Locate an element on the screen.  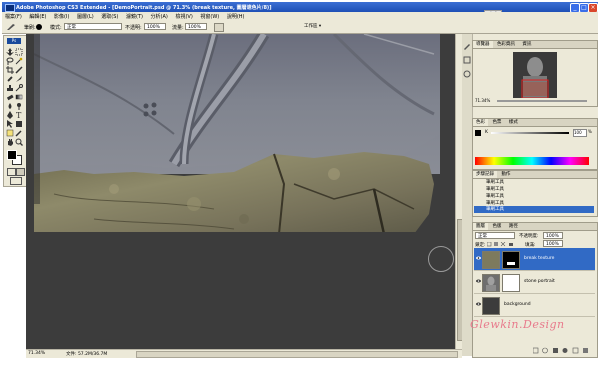
channel-percent: % is located at coordinates (590, 131).